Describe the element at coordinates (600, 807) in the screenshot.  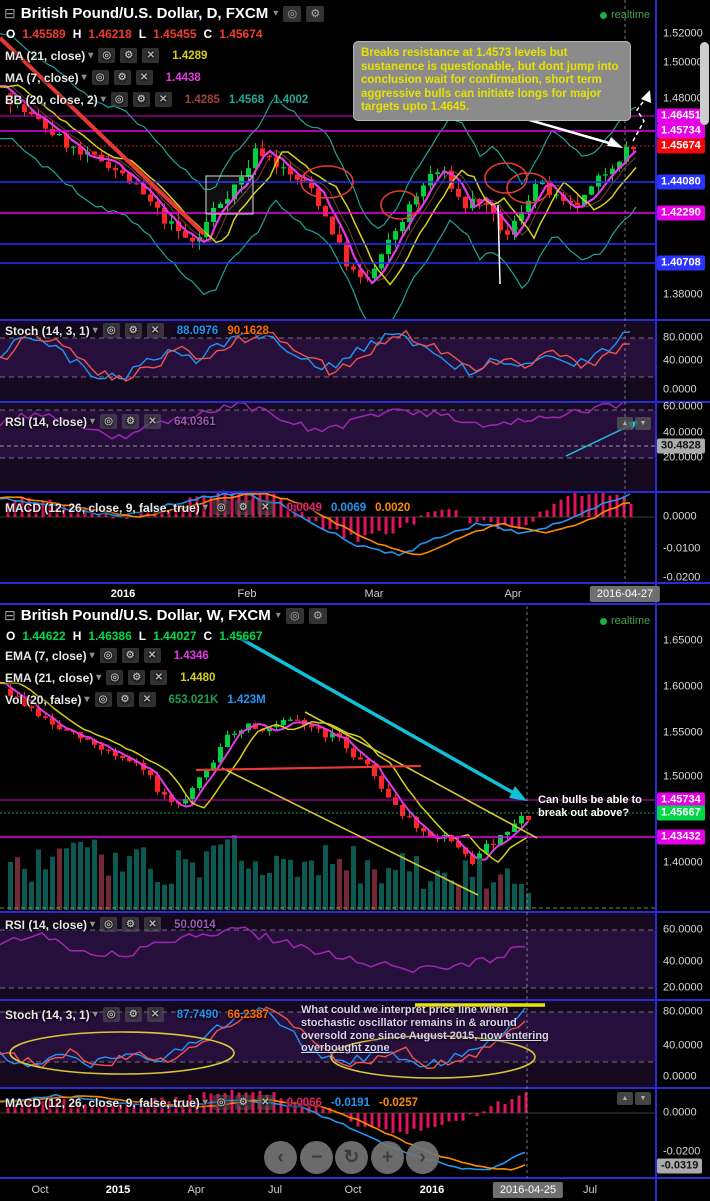
I see `breakout-question-note: Can bulls be able to break out above?` at that location.